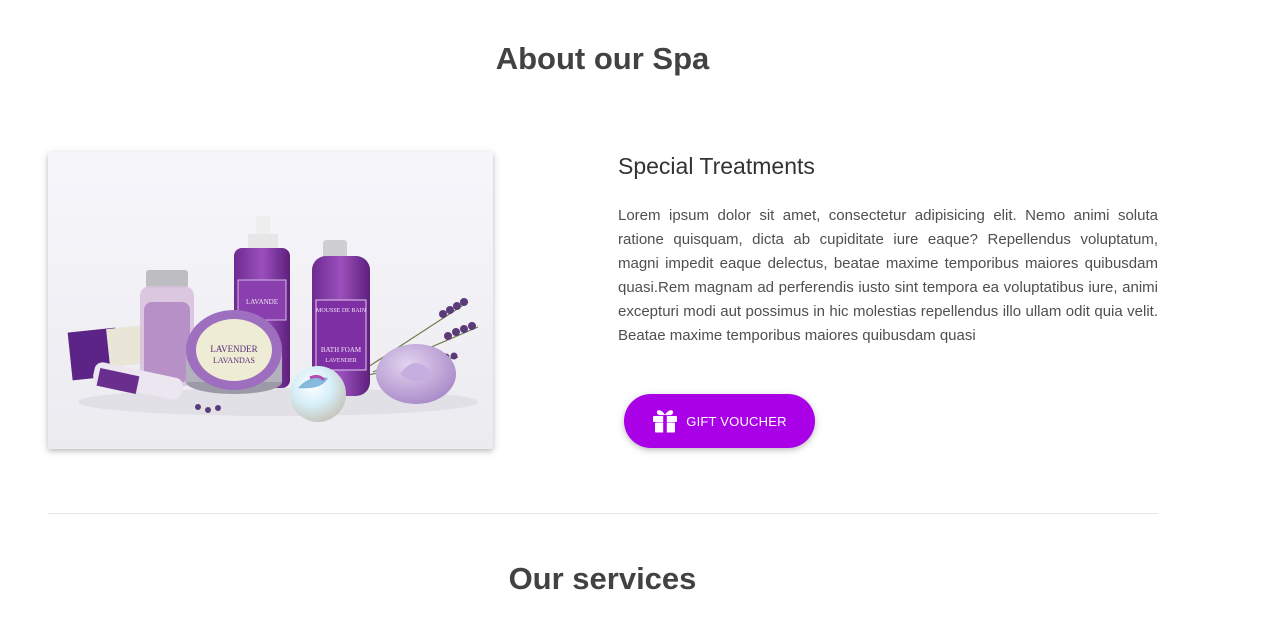 The width and height of the screenshot is (1275, 633). Describe the element at coordinates (341, 361) in the screenshot. I see `foam-bottle-sub-label: LAVENDER` at that location.